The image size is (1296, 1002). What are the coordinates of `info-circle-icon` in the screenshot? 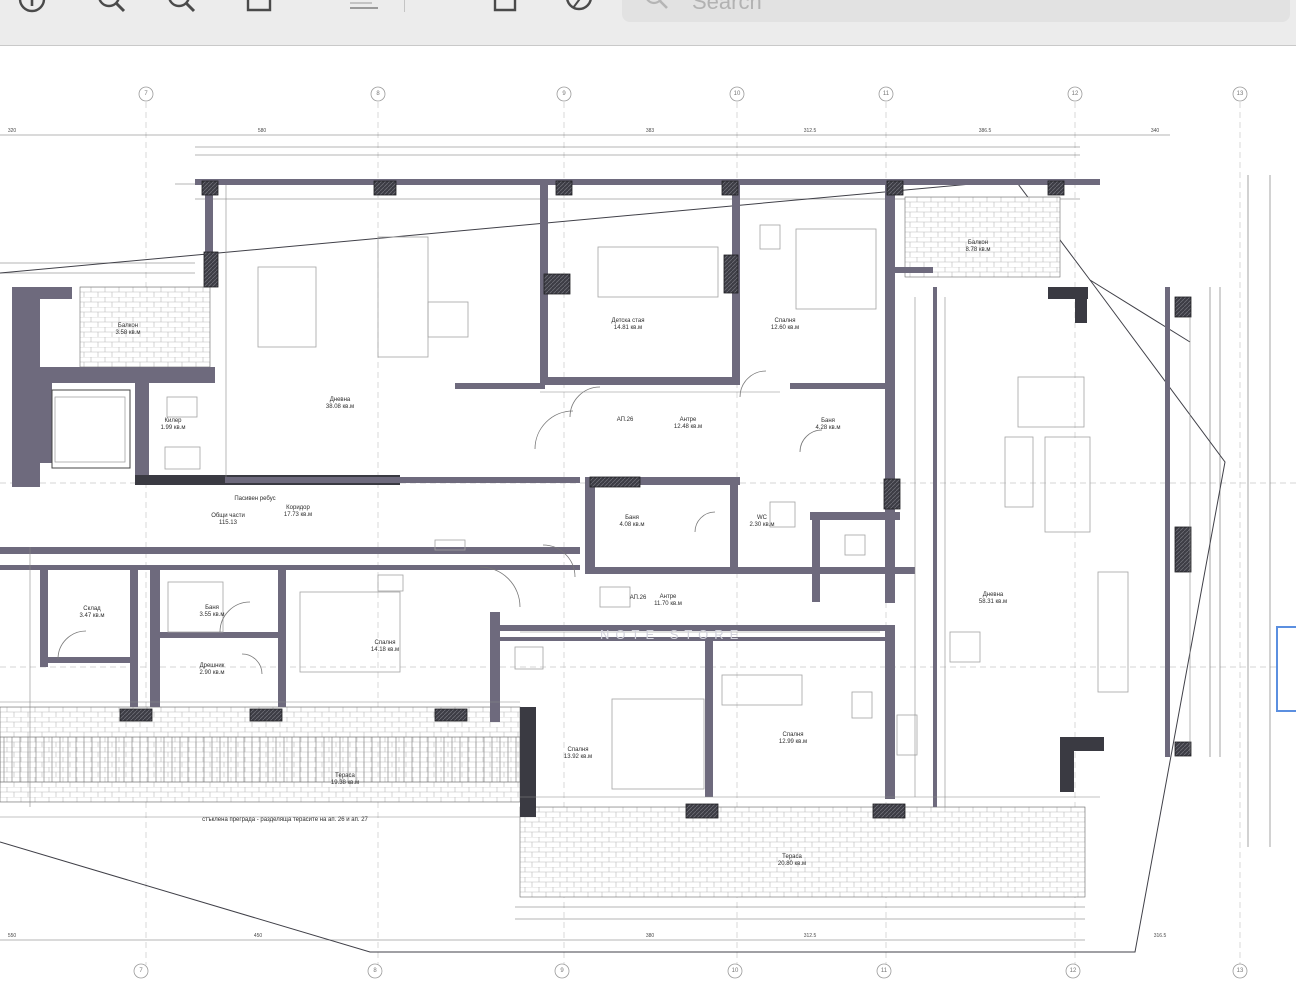 It's located at (32, 6).